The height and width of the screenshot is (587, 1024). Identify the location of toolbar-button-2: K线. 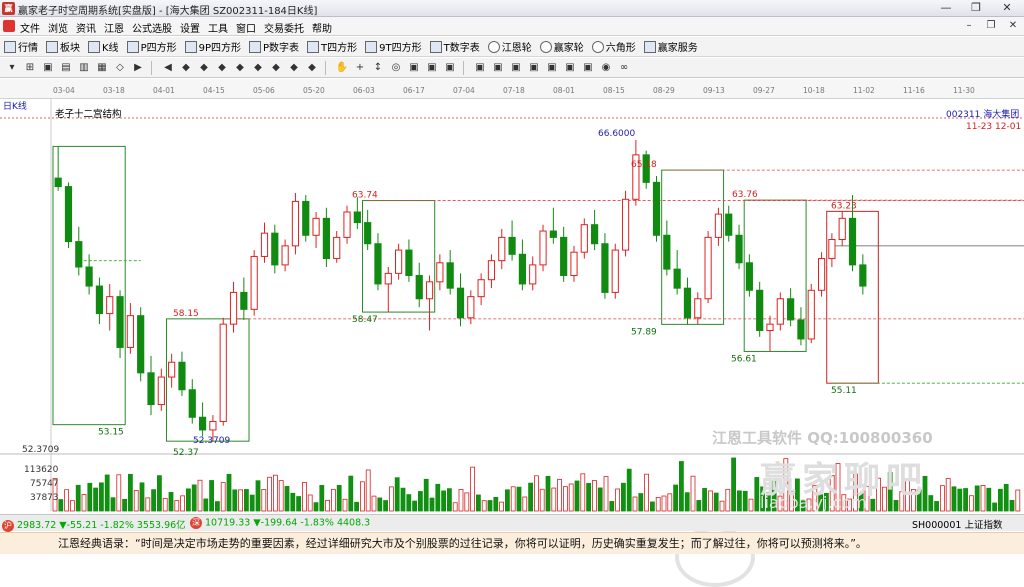
(103, 46).